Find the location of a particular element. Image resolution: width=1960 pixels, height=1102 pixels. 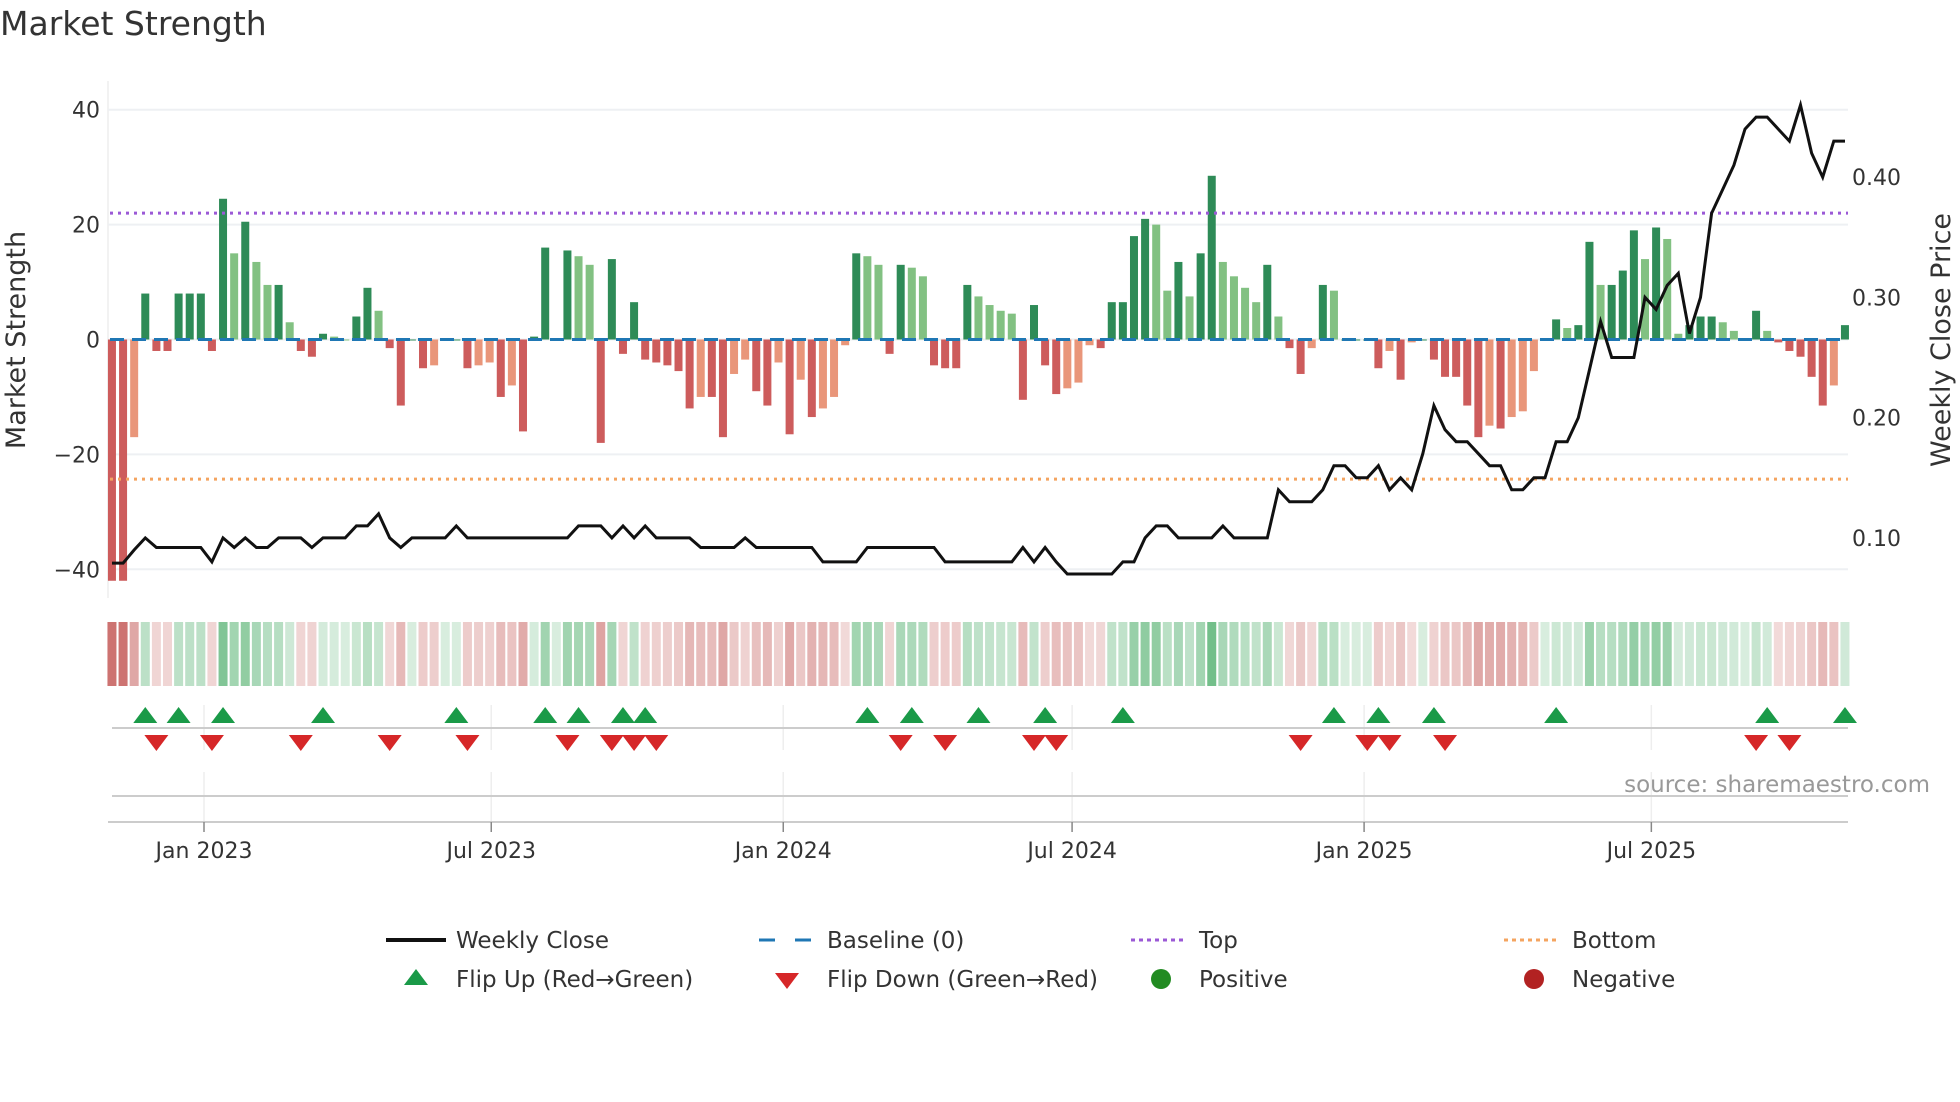

legend-flip-up-icon is located at coordinates (416, 977).